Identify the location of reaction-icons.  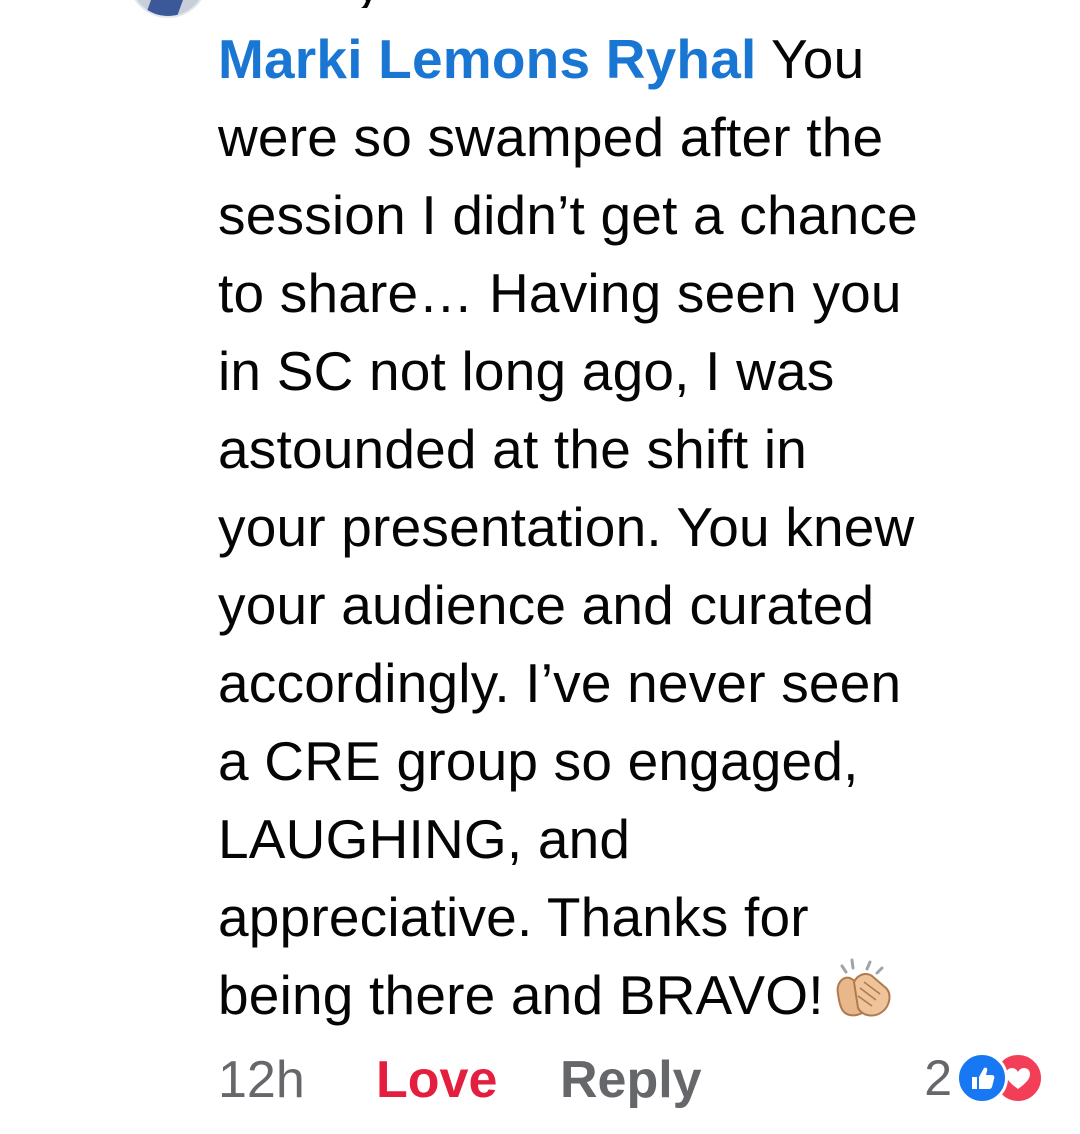
(1000, 1078).